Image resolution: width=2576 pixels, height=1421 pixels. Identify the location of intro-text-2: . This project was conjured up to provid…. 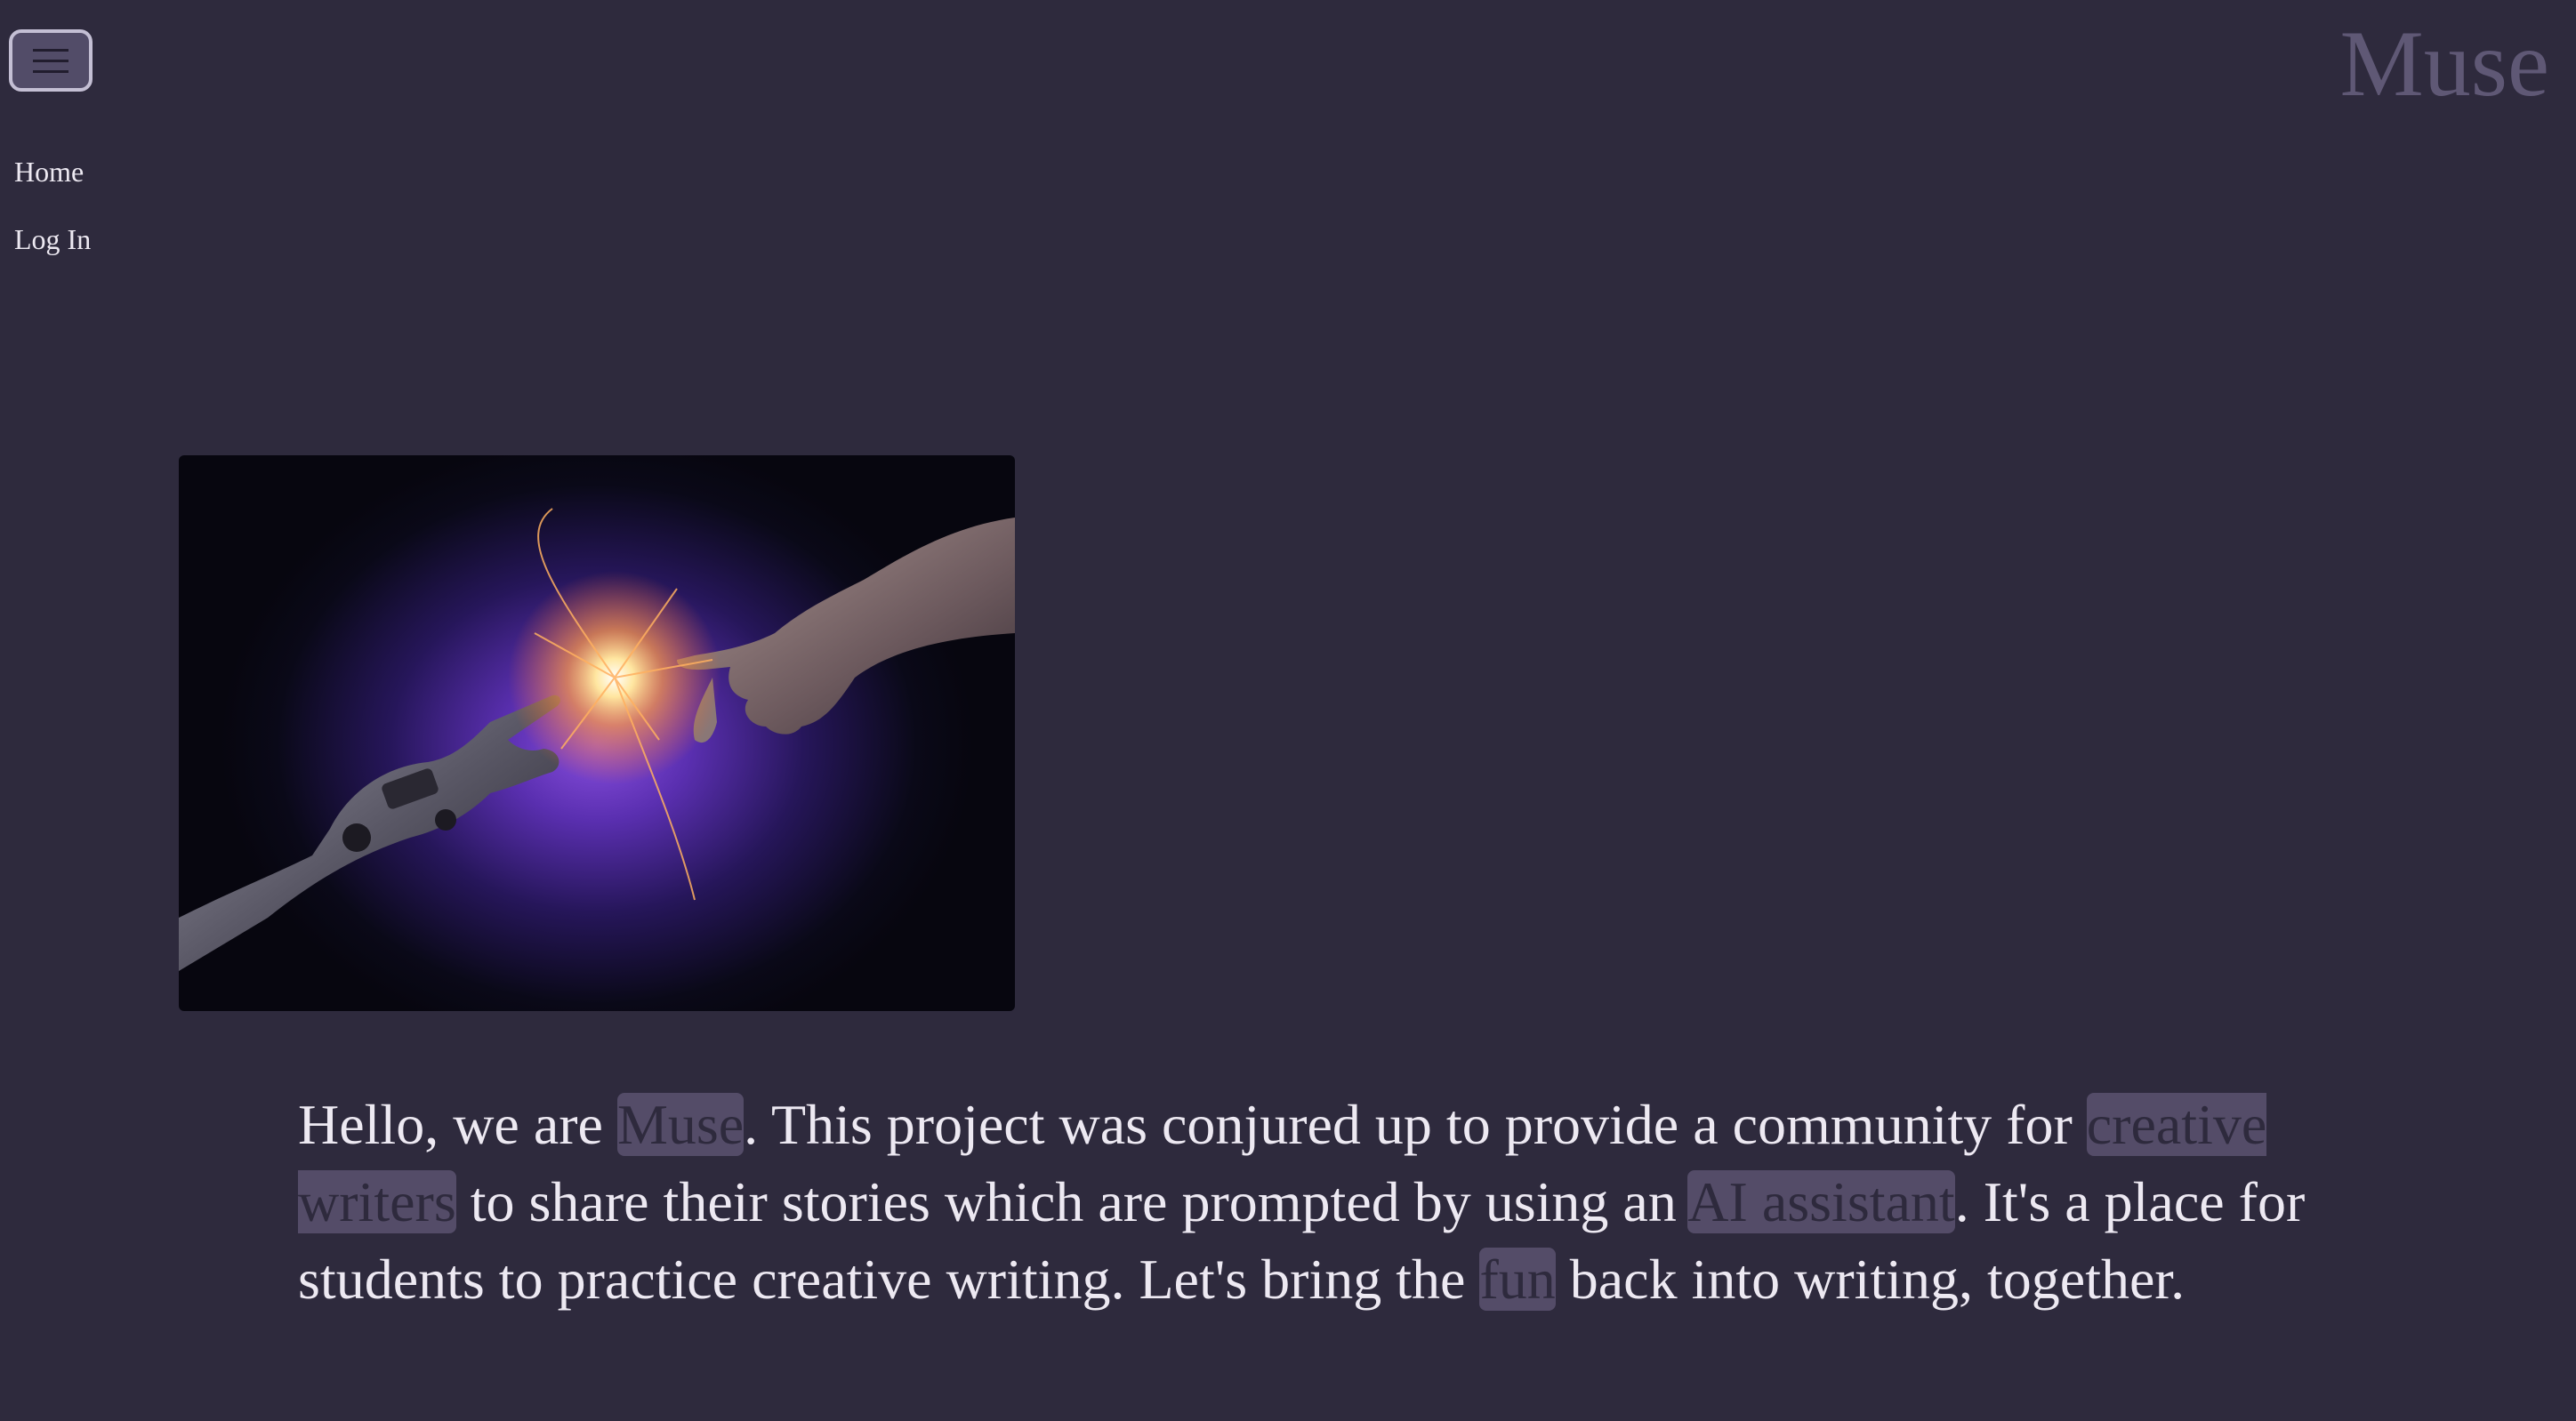
(1415, 1124).